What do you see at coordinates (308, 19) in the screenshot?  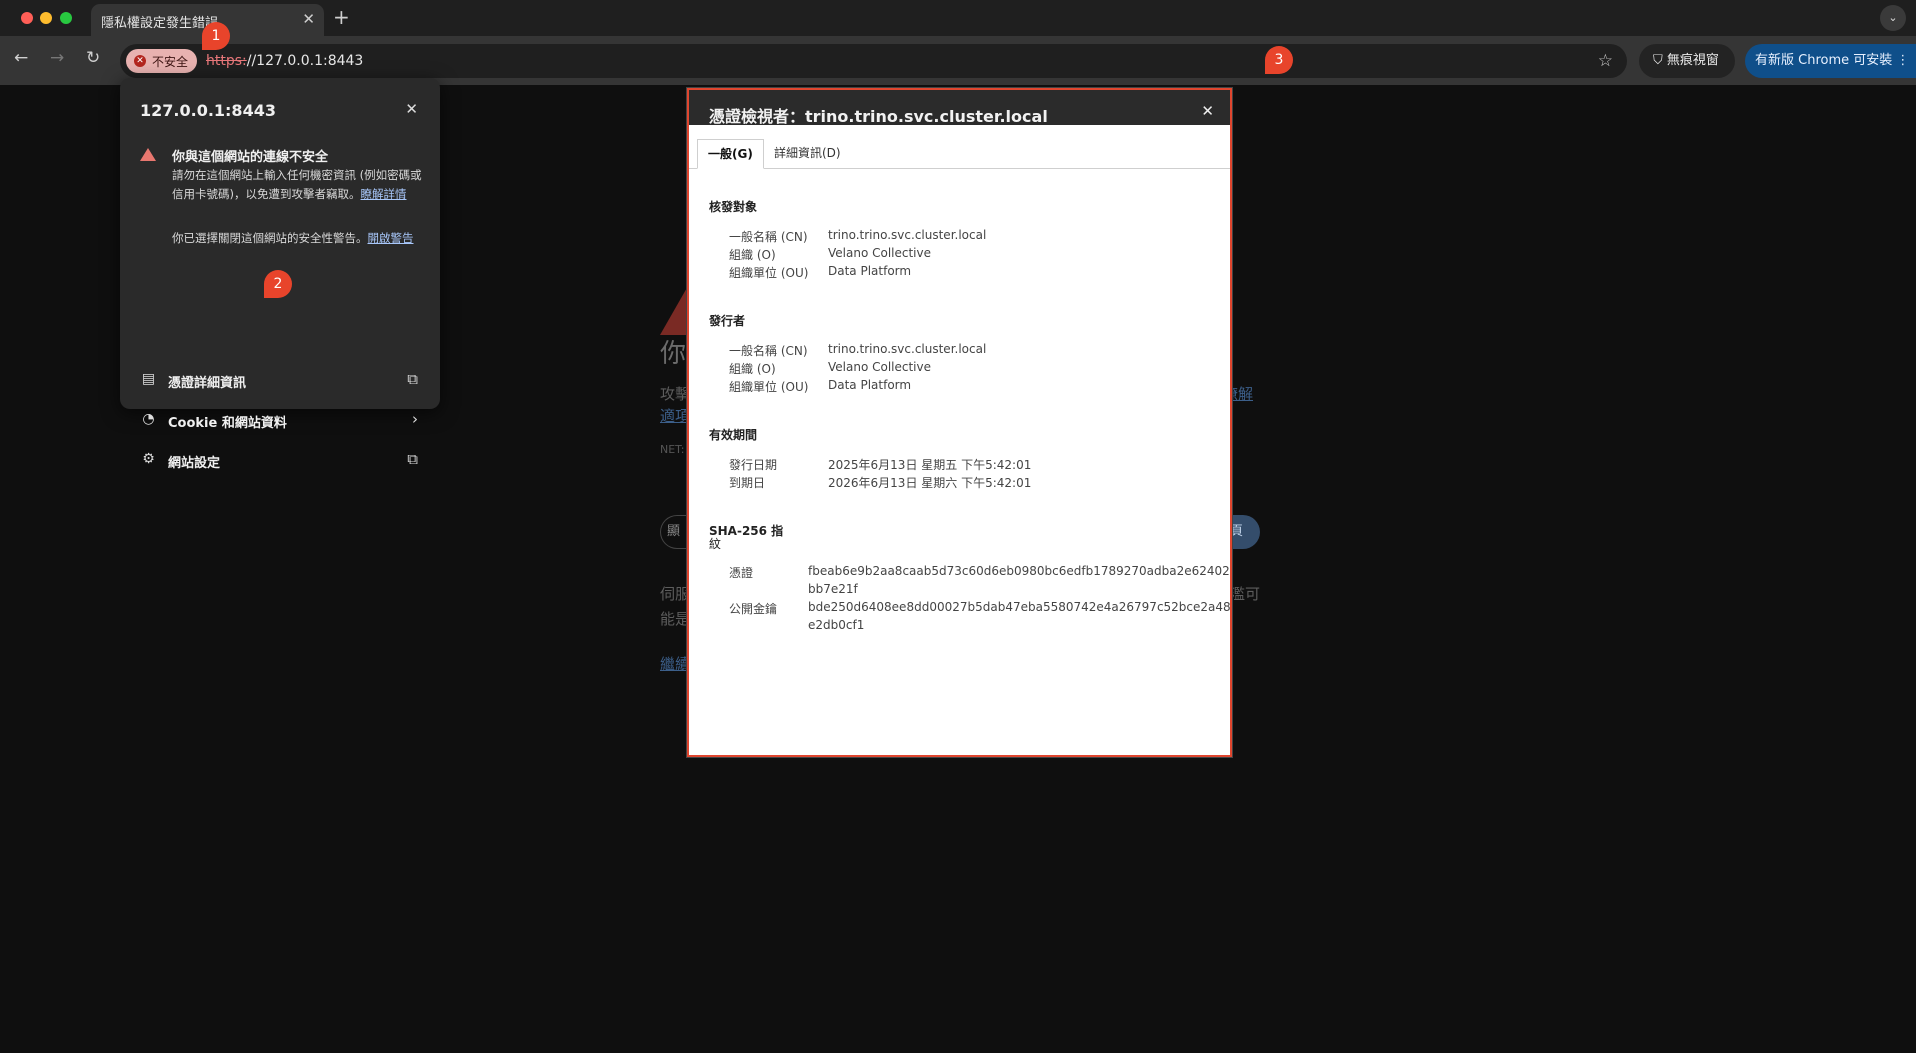 I see `tab-close-icon: ✕` at bounding box center [308, 19].